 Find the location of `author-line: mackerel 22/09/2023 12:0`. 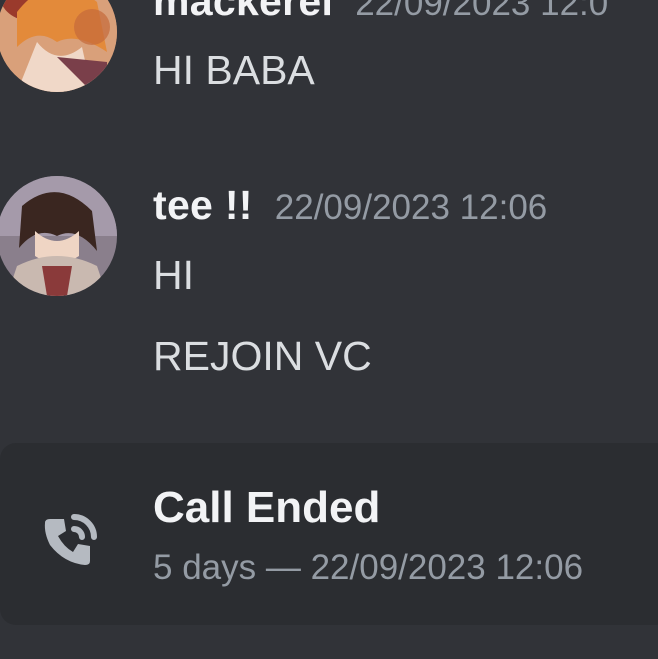

author-line: mackerel 22/09/2023 12:0 is located at coordinates (380, 12).